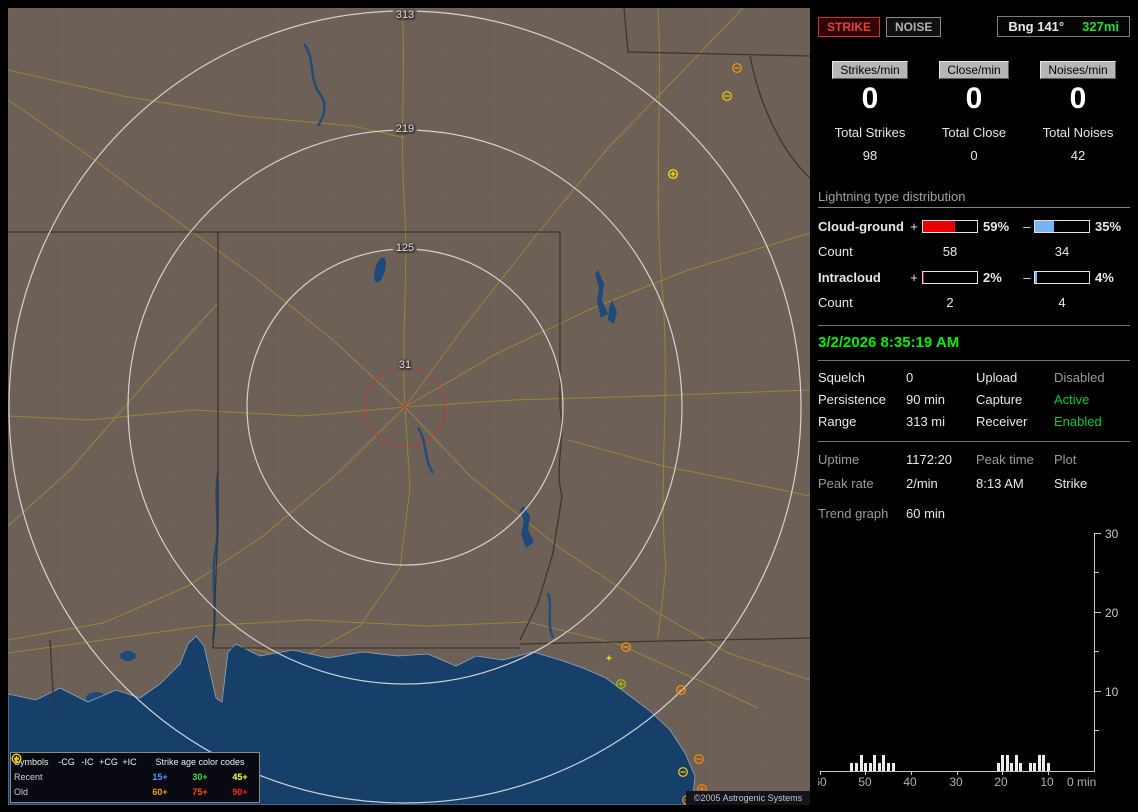 This screenshot has height=812, width=1138. Describe the element at coordinates (1100, 26) in the screenshot. I see `bearing-distance: 327mi` at that location.